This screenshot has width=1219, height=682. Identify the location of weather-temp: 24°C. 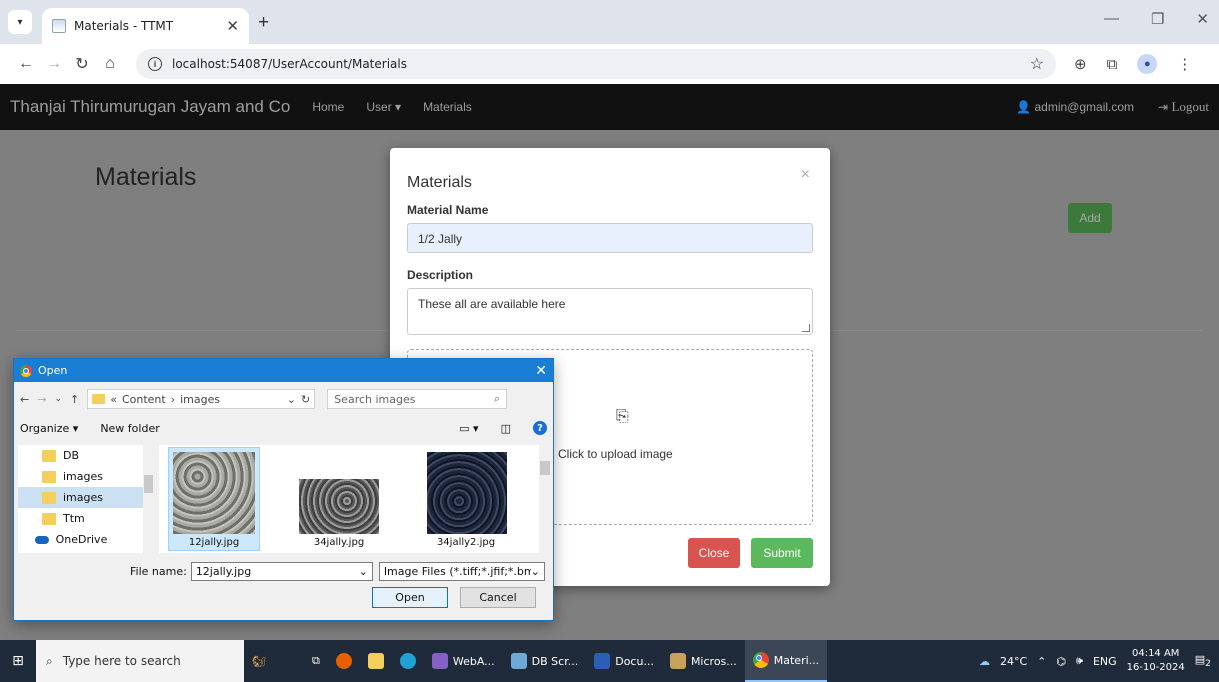
(1013, 661).